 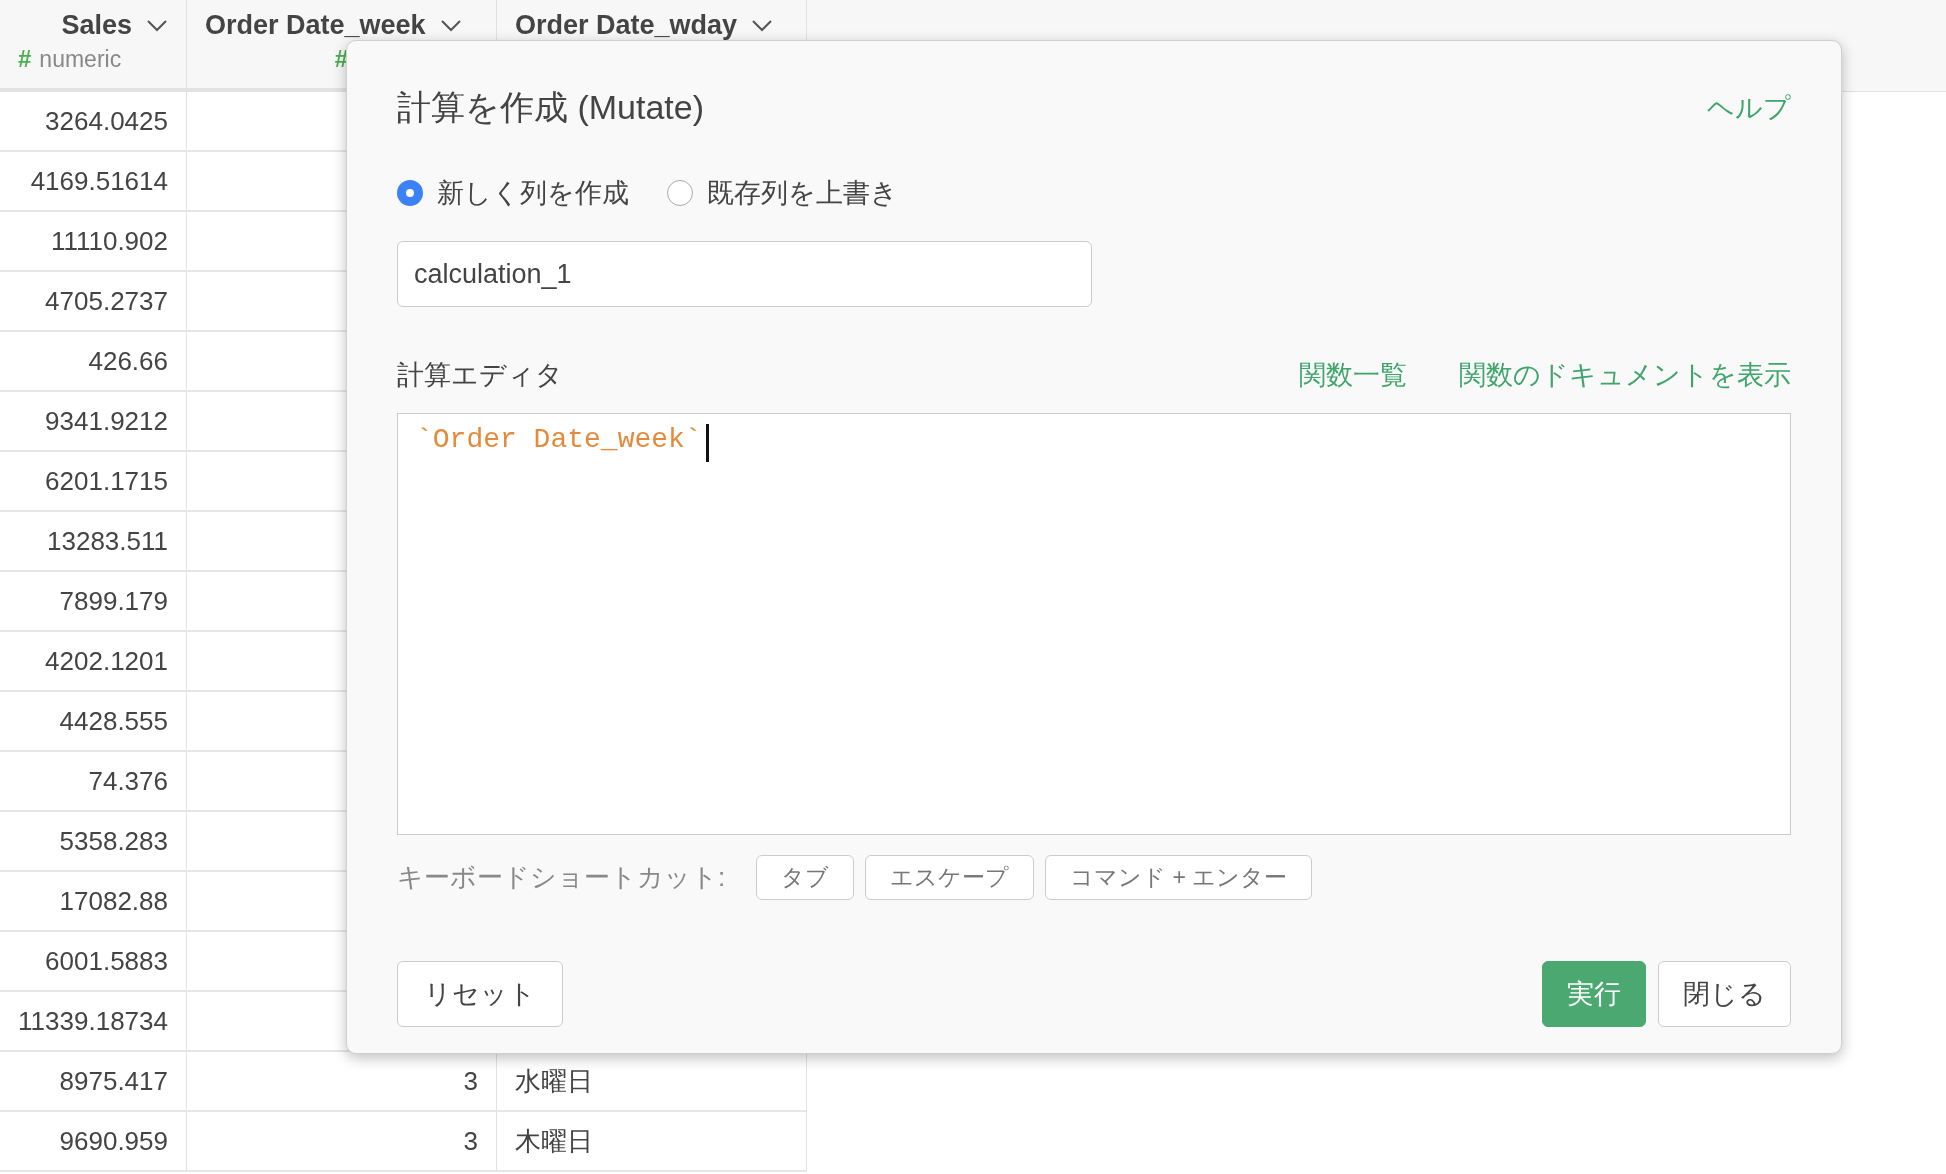 I want to click on table-cell: 6001.5883, so click(x=93, y=962).